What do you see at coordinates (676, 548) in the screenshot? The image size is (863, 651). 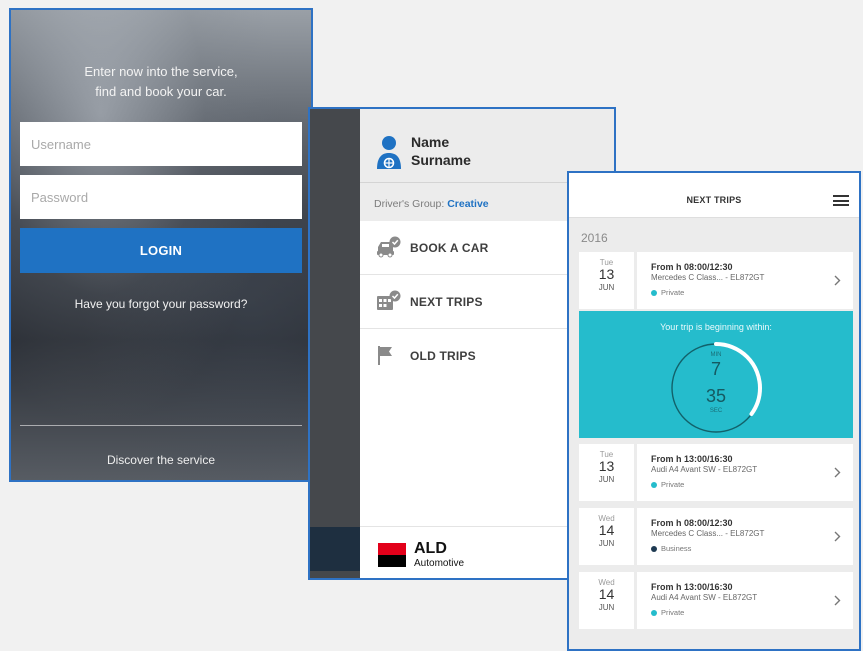 I see `trip-type-label: Business` at bounding box center [676, 548].